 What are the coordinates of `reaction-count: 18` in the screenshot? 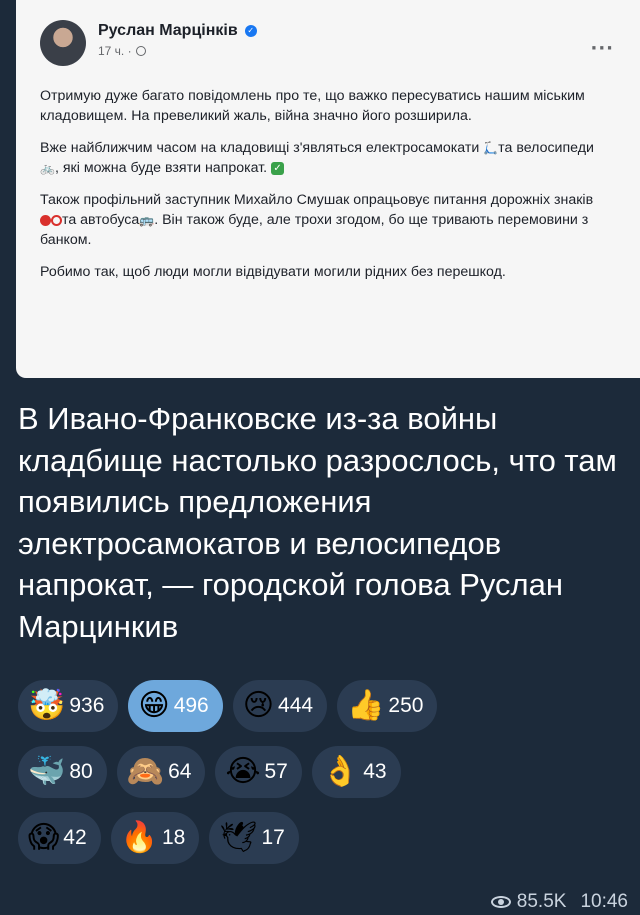 It's located at (174, 837).